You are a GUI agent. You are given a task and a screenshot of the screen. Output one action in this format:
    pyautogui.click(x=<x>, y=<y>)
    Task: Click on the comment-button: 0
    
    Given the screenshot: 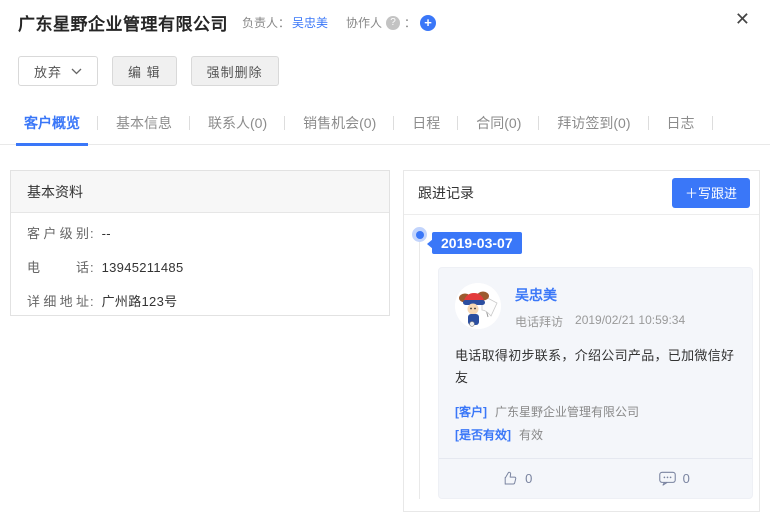 What is the action you would take?
    pyautogui.click(x=674, y=478)
    